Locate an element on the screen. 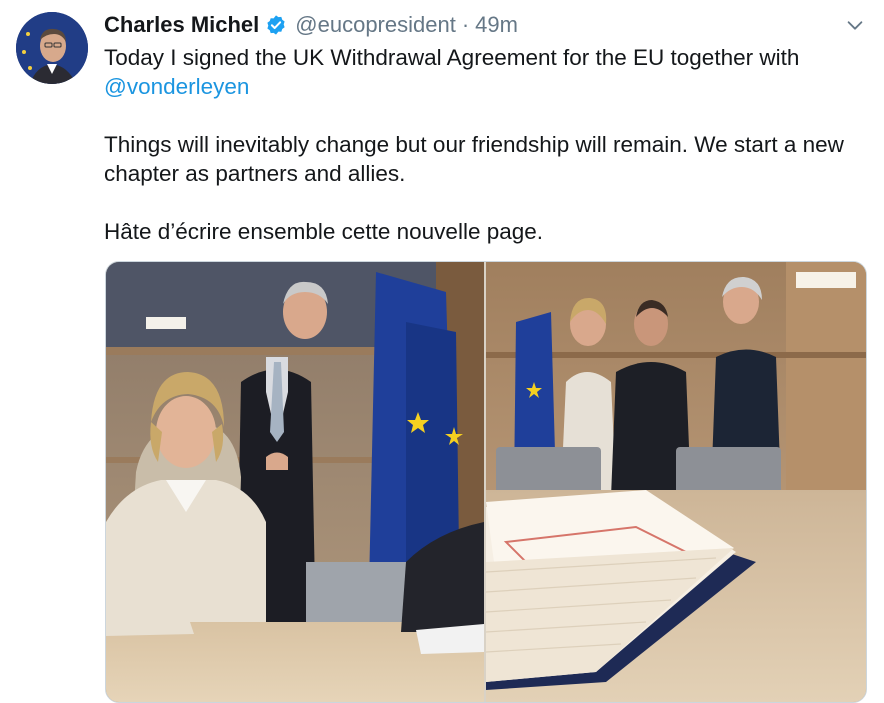 The image size is (884, 703). avatar-image is located at coordinates (52, 48).